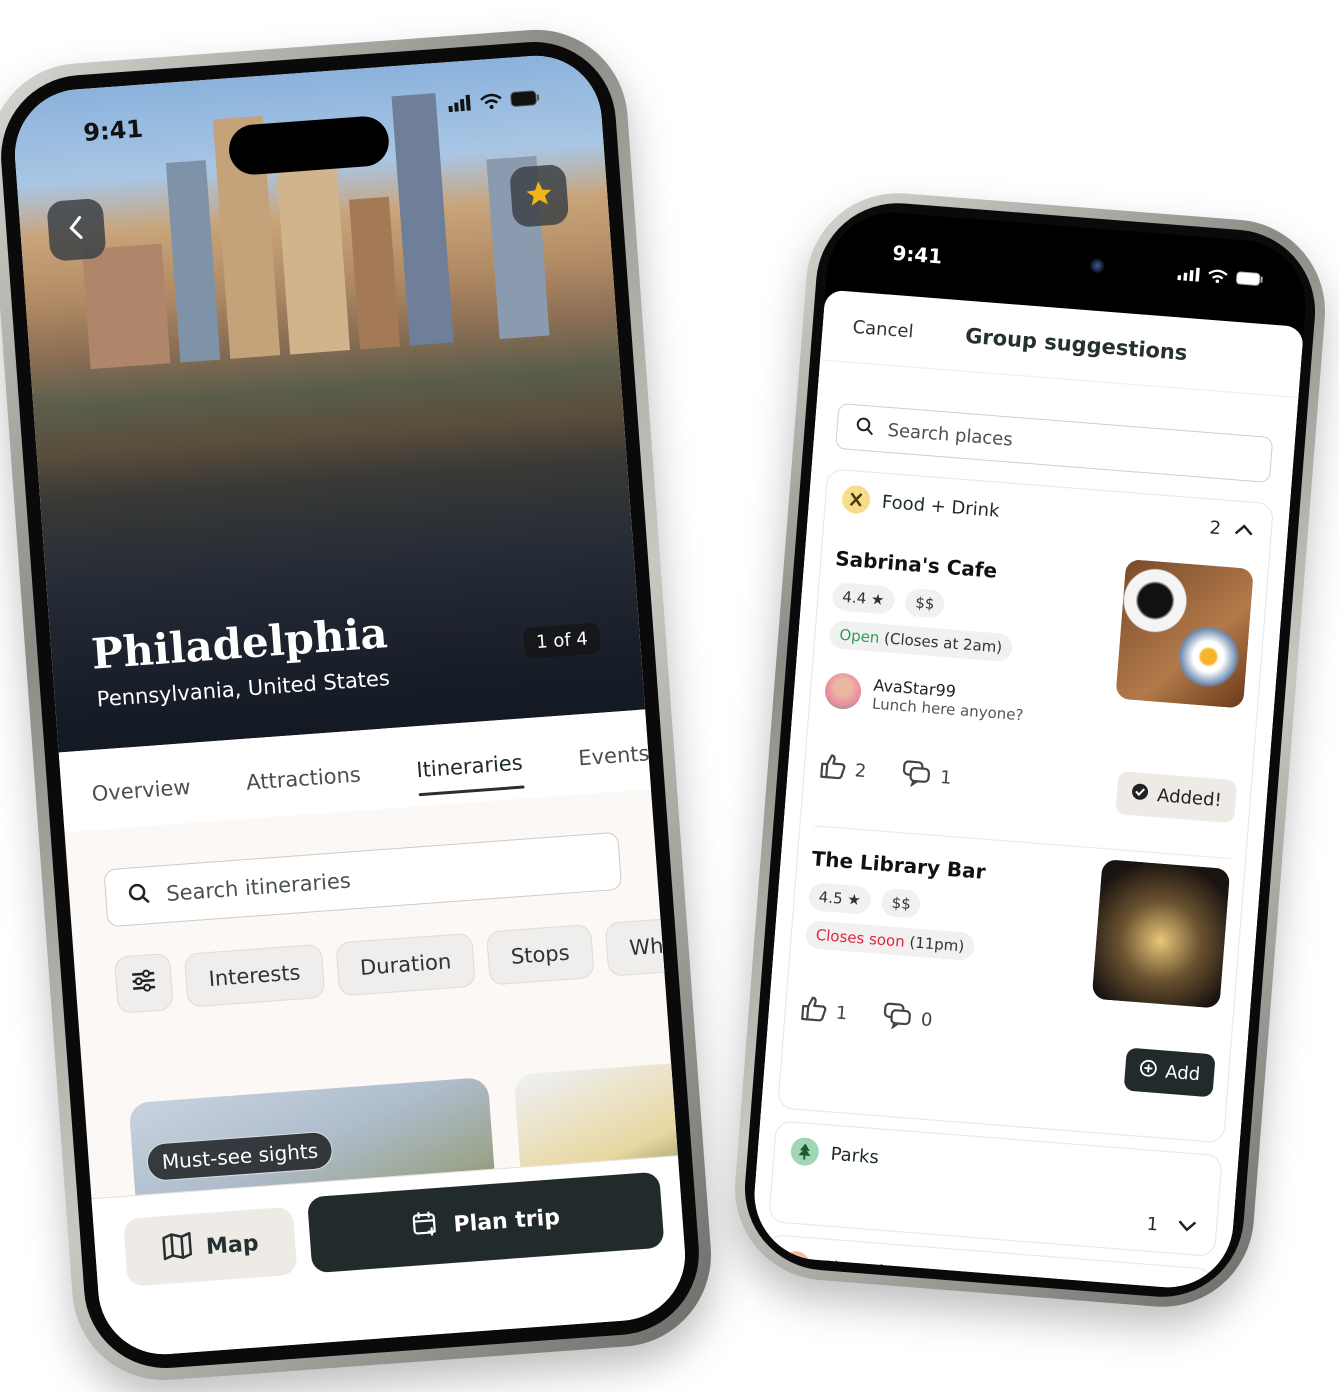 Image resolution: width=1339 pixels, height=1392 pixels. I want to click on search-placeholder: Search itineraries, so click(258, 887).